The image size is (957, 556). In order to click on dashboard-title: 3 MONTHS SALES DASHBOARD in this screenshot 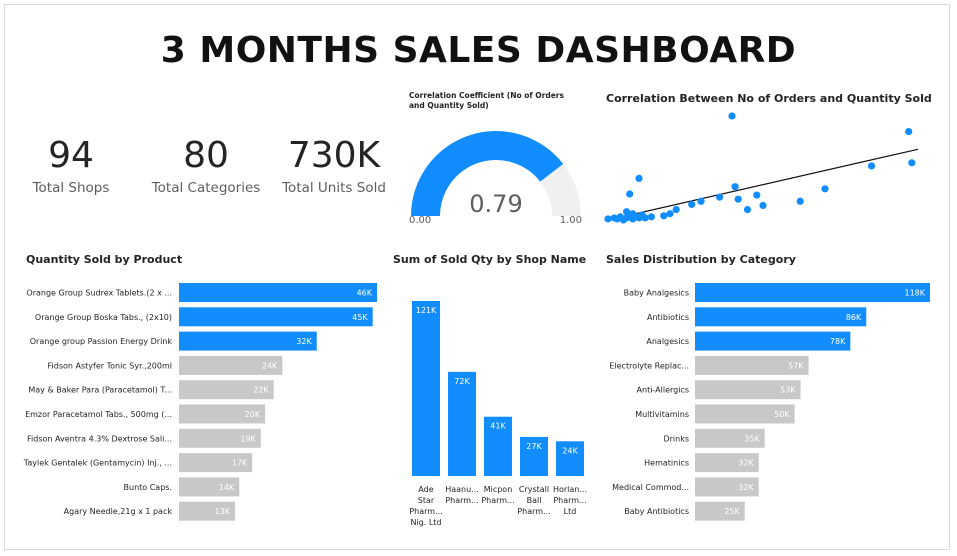, I will do `click(478, 50)`.